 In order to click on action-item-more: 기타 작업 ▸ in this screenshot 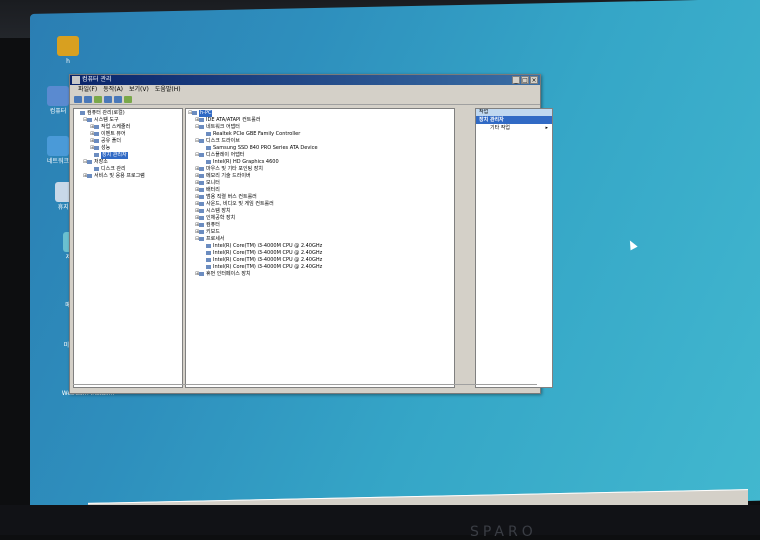, I will do `click(514, 128)`.